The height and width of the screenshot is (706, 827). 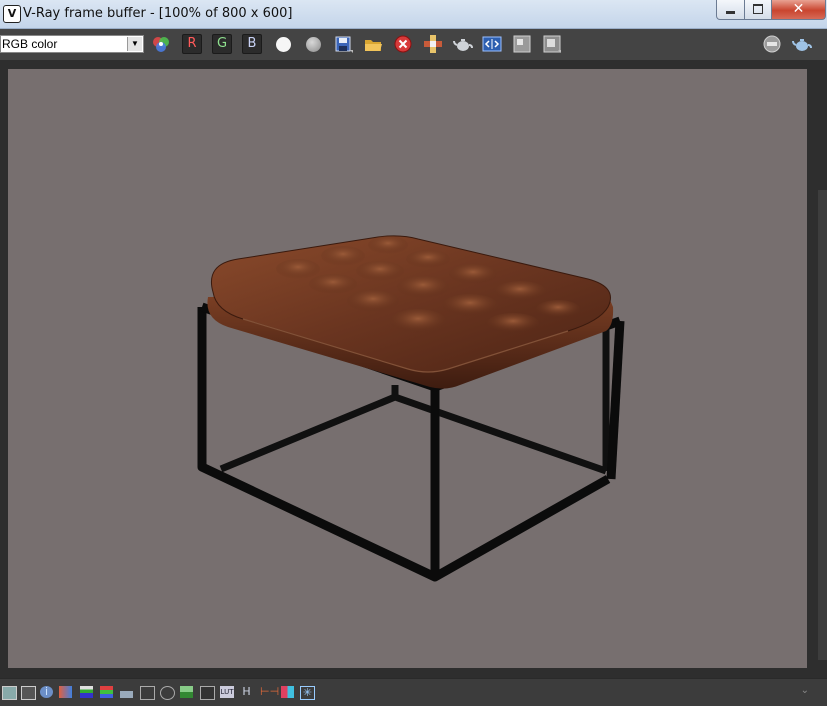 What do you see at coordinates (9, 693) in the screenshot?
I see `frame-icon` at bounding box center [9, 693].